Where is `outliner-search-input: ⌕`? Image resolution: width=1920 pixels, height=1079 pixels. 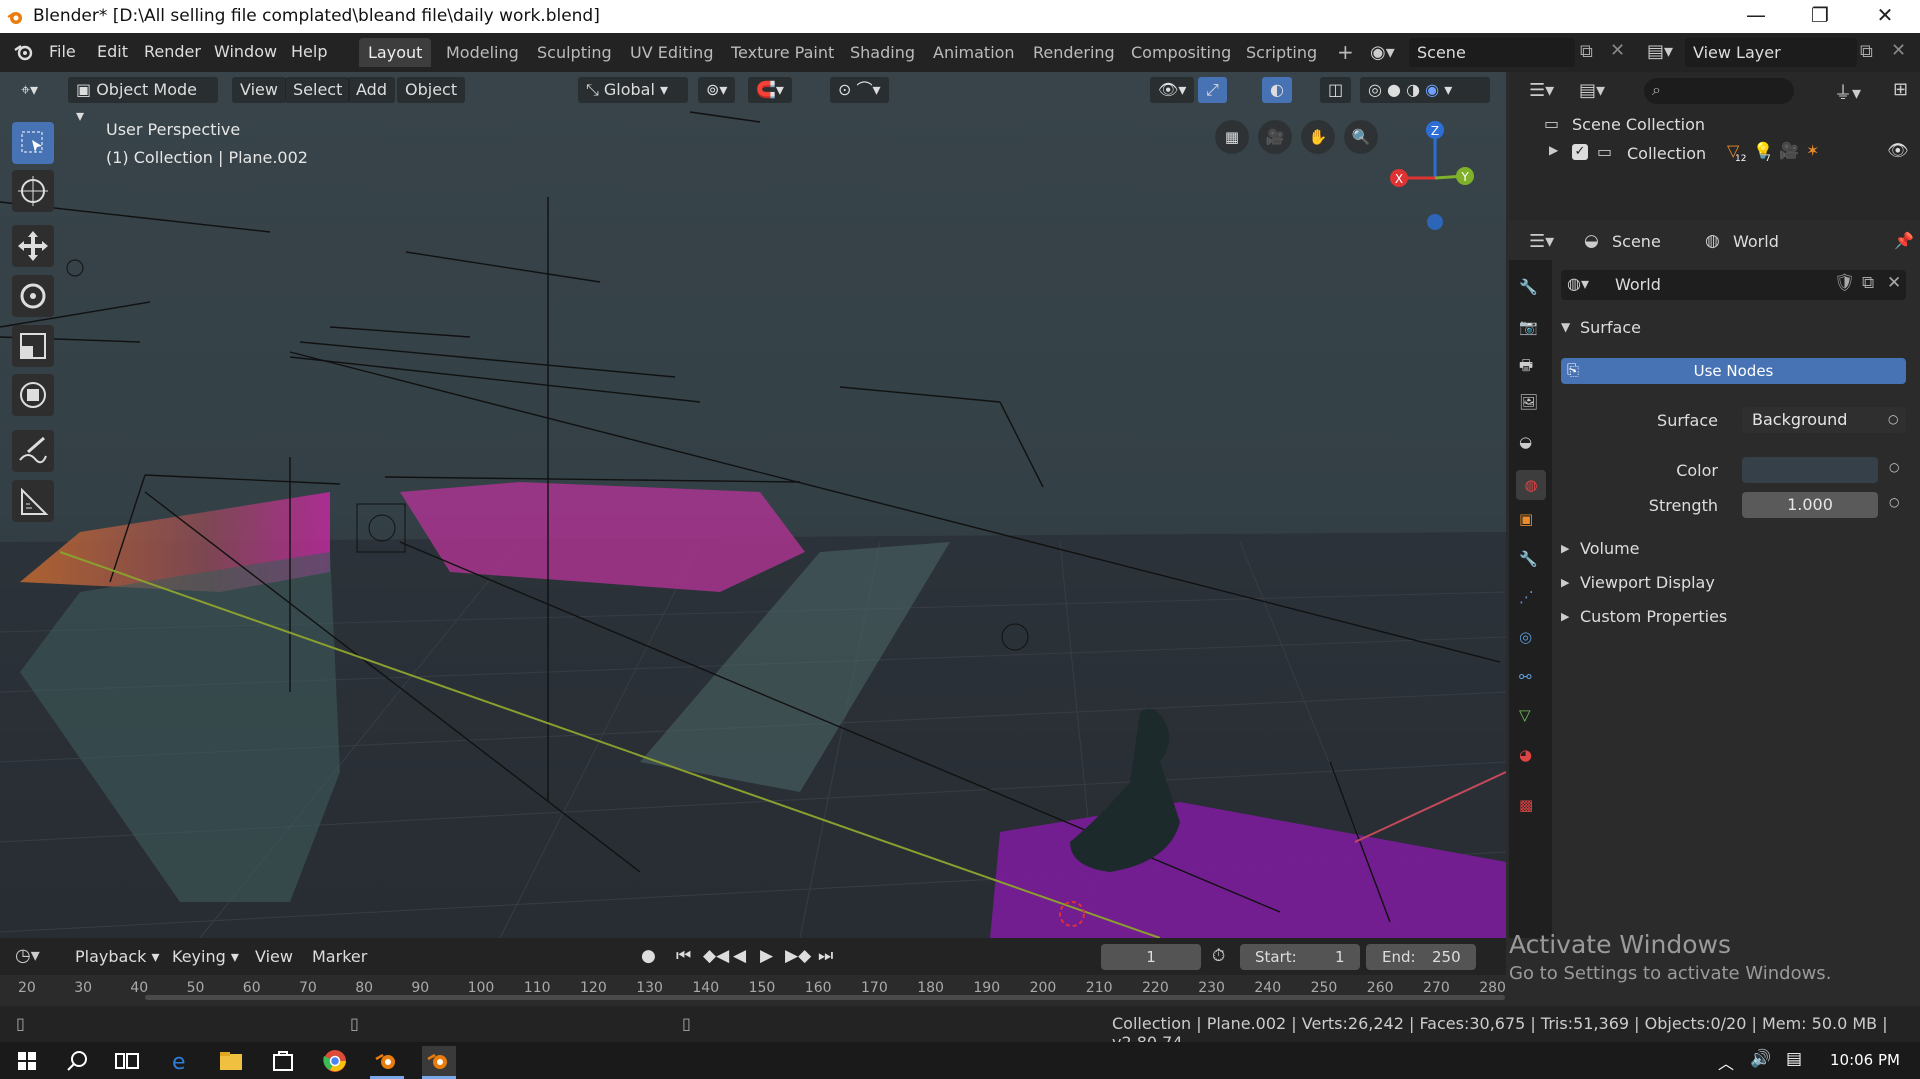
outliner-search-input: ⌕ is located at coordinates (1719, 91).